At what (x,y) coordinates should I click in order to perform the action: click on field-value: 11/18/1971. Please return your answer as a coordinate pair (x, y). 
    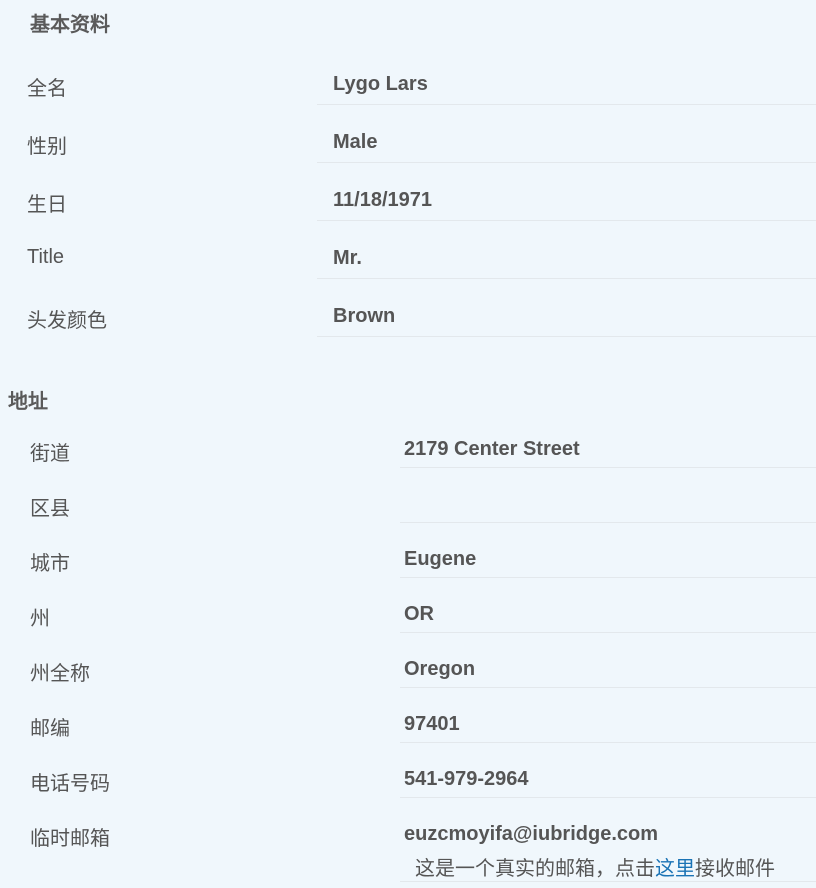
    Looking at the image, I should click on (382, 200).